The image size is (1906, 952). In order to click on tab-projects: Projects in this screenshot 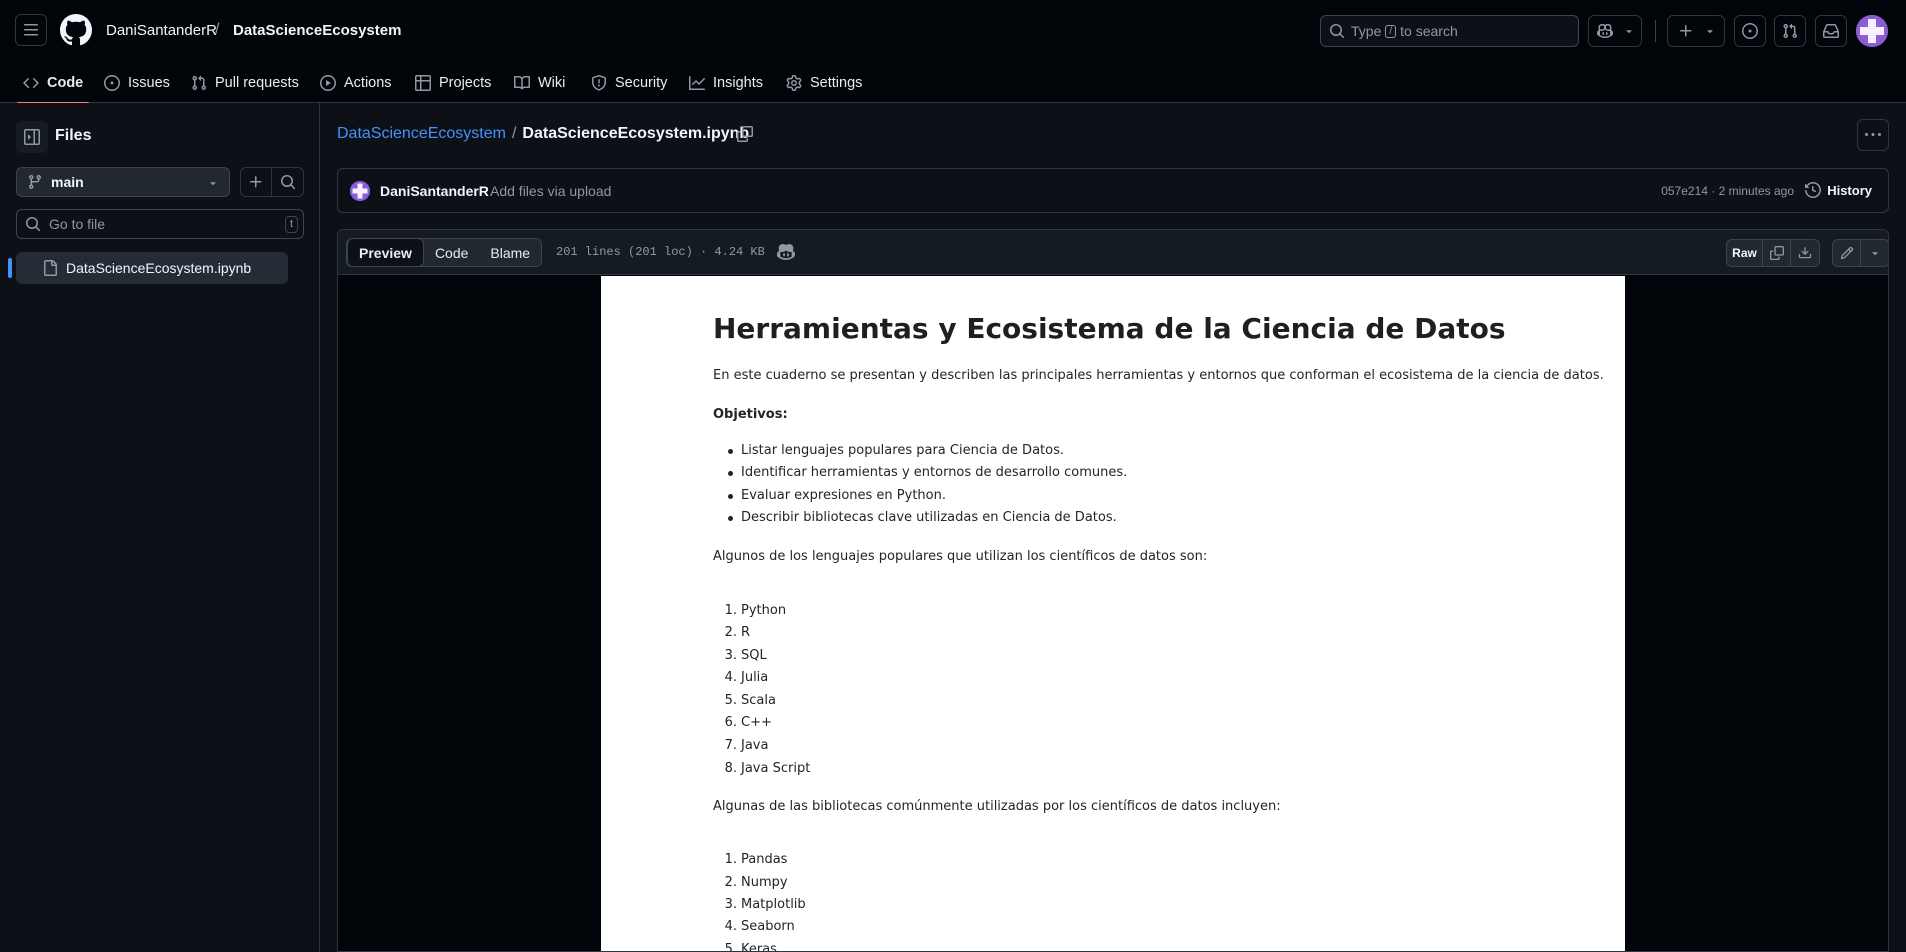, I will do `click(453, 82)`.